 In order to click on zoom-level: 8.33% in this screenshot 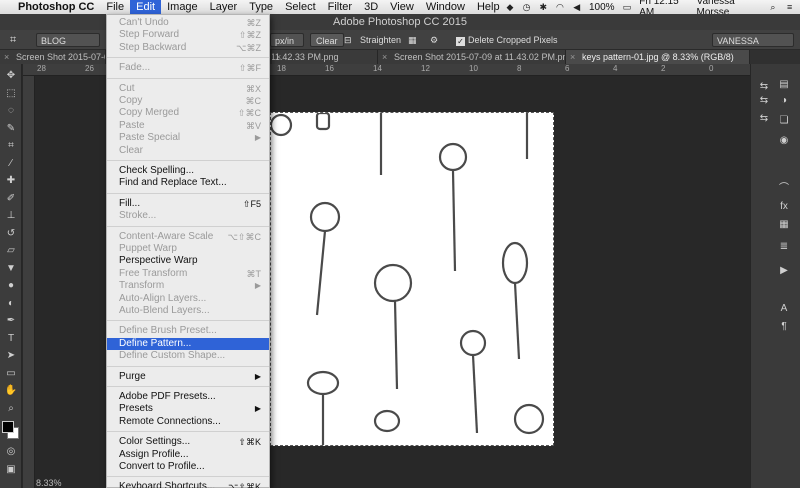, I will do `click(49, 483)`.